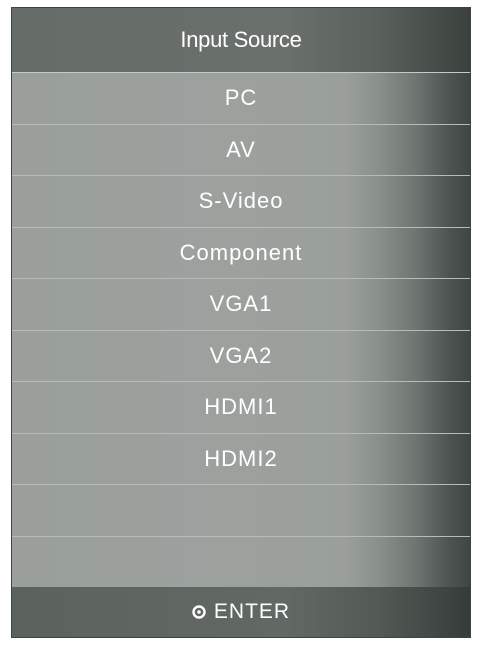  I want to click on source-item-av: AV, so click(241, 149).